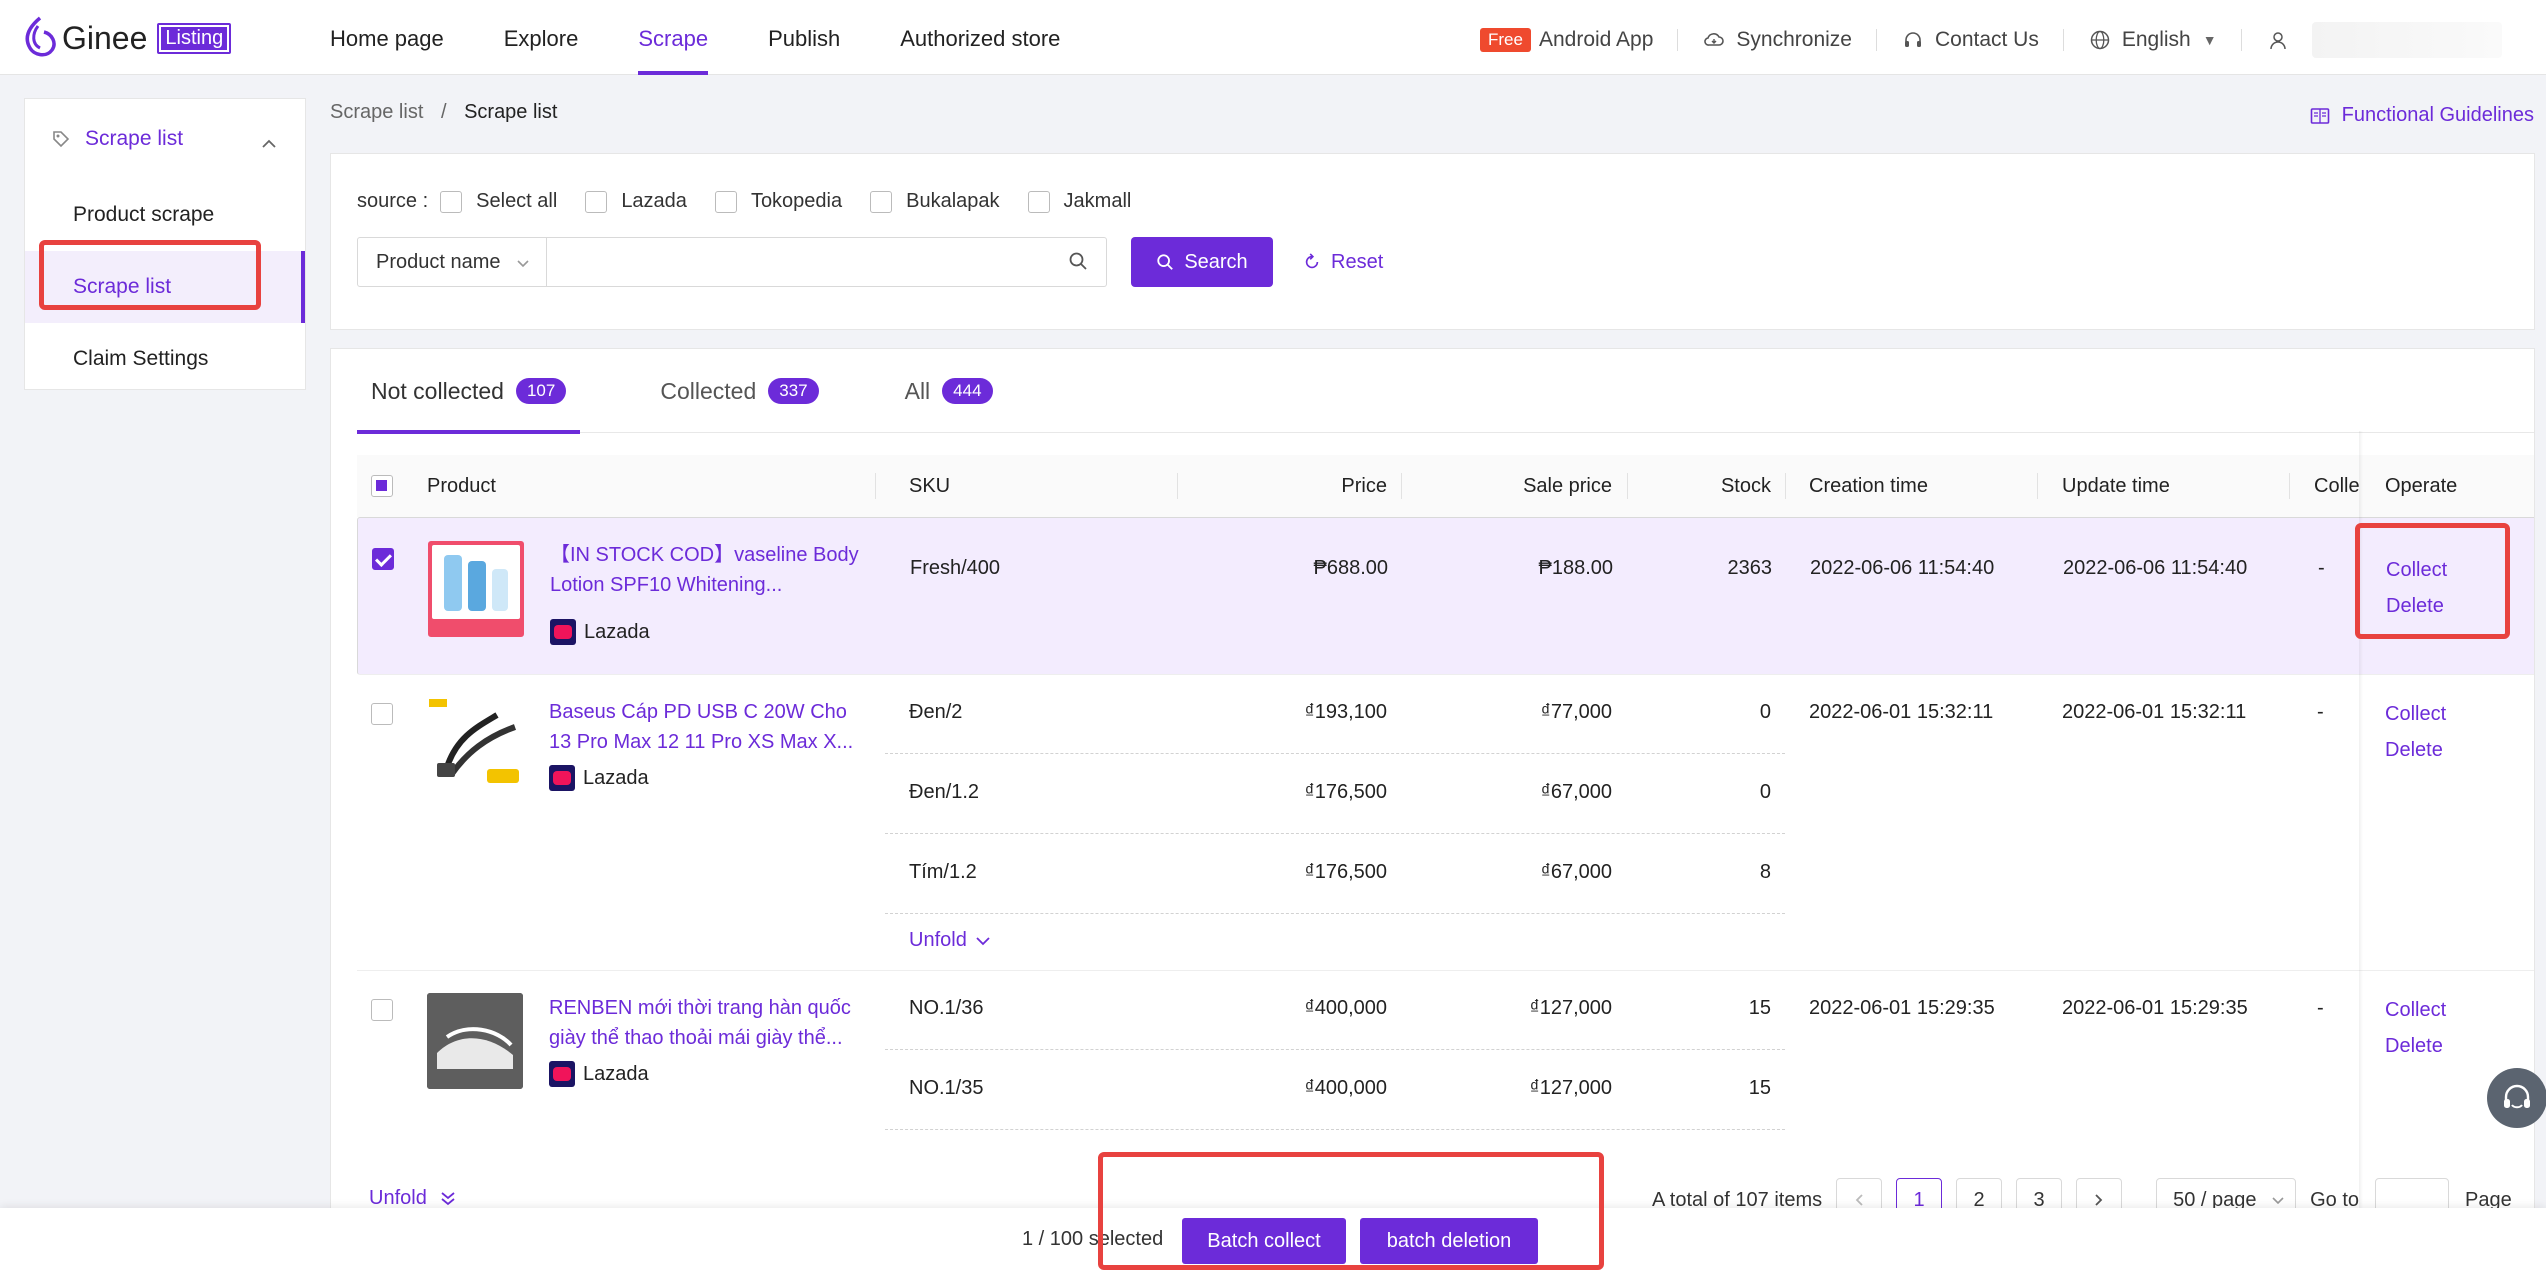 The height and width of the screenshot is (1270, 2546). Describe the element at coordinates (1765, 872) in the screenshot. I see `stock-value: 8` at that location.